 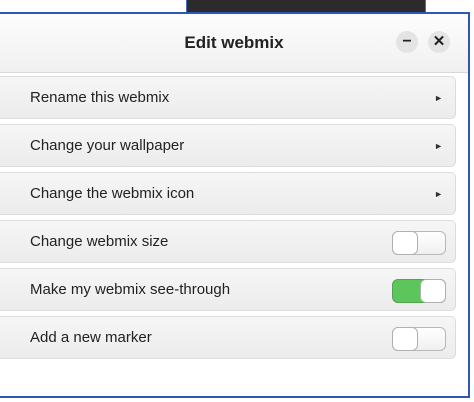 What do you see at coordinates (107, 145) in the screenshot?
I see `option-label: Change your wallpaper` at bounding box center [107, 145].